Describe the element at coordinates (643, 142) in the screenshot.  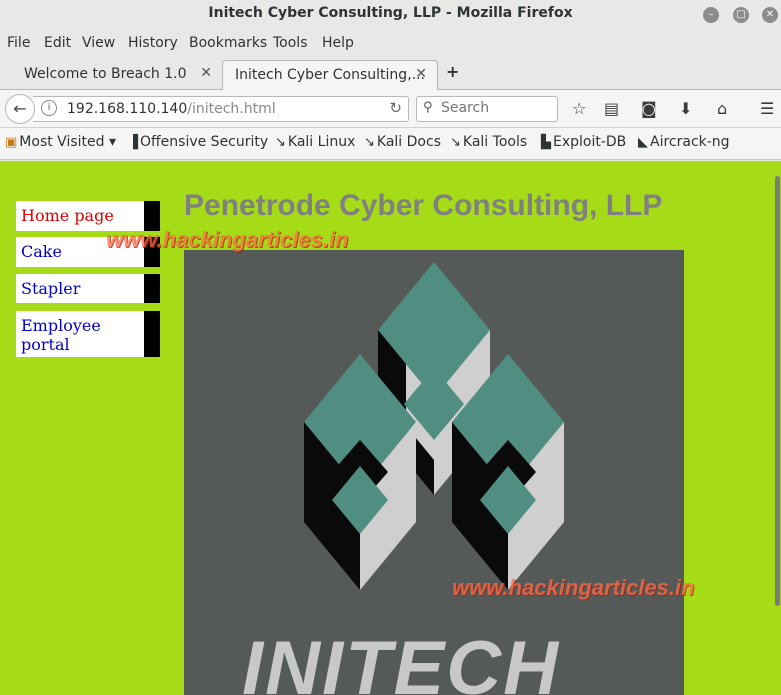
I see `aircrack-icon: ◣` at that location.